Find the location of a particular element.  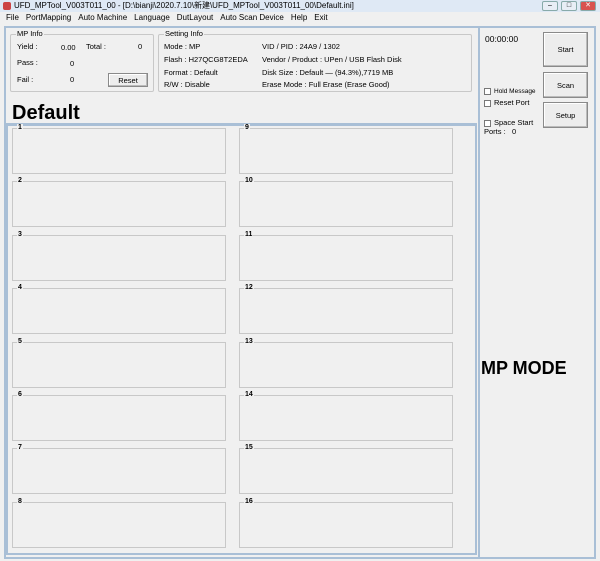

ports-label: Ports : is located at coordinates (495, 131).